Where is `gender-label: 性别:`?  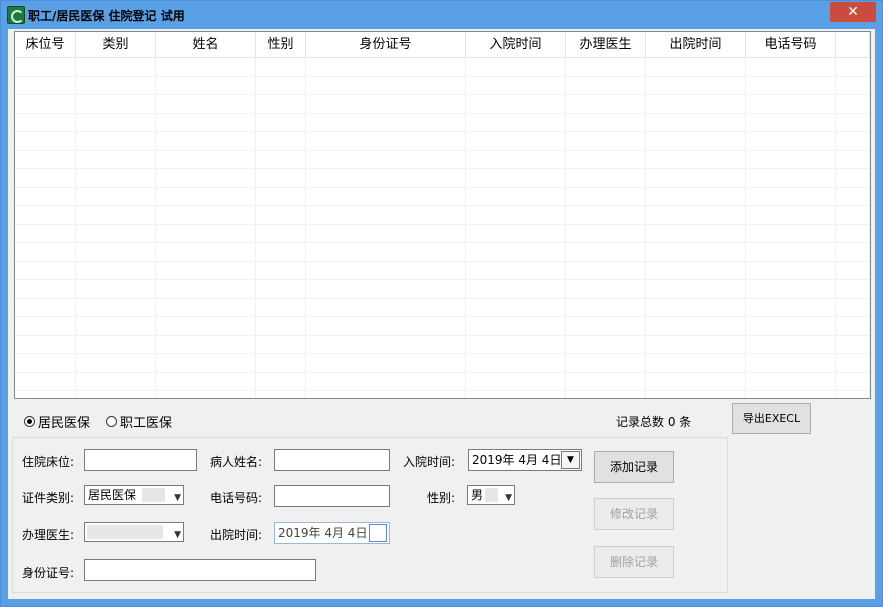 gender-label: 性别: is located at coordinates (441, 498).